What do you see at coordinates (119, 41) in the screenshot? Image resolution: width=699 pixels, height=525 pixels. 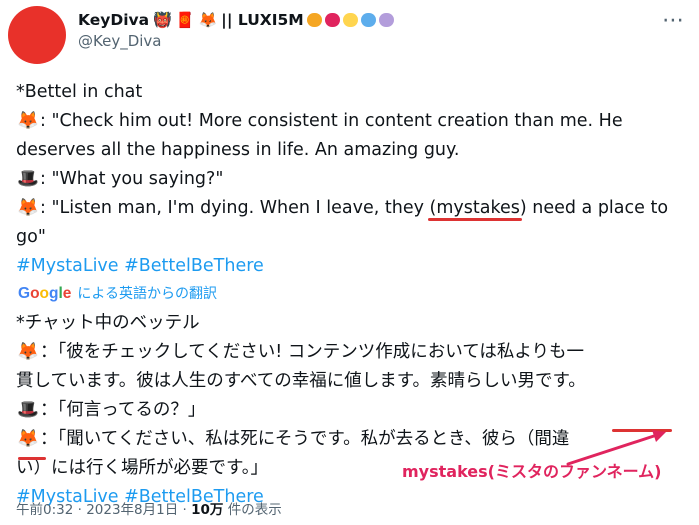 I see `author-handle: @Key_Diva` at bounding box center [119, 41].